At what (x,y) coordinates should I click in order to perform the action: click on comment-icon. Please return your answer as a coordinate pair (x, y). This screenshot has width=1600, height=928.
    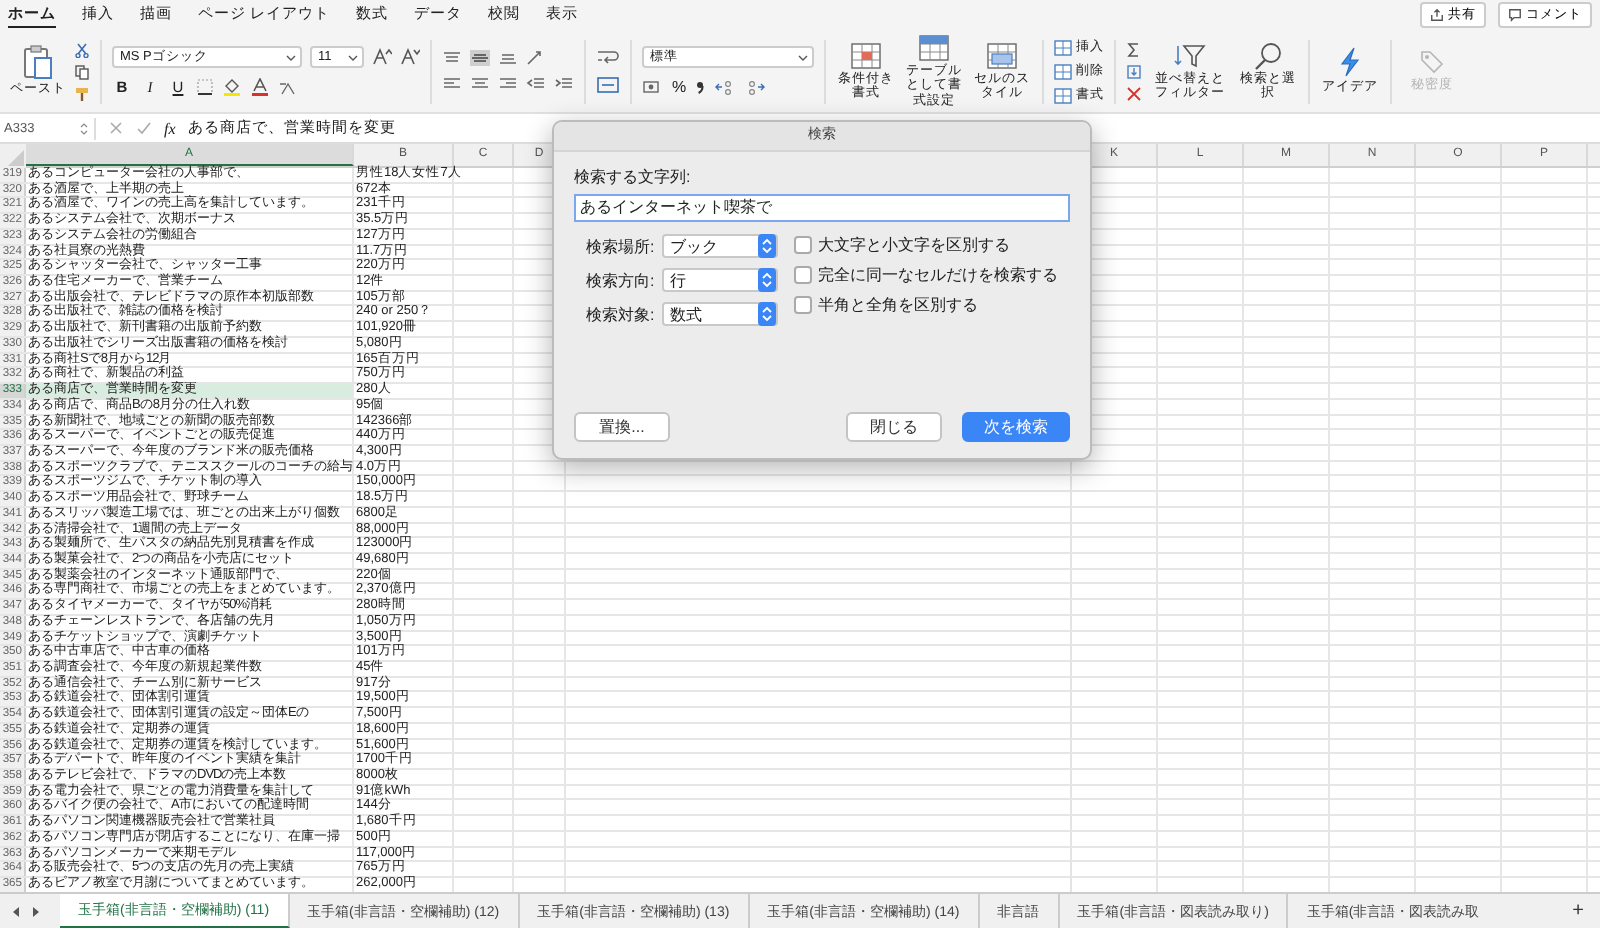
    Looking at the image, I should click on (1515, 15).